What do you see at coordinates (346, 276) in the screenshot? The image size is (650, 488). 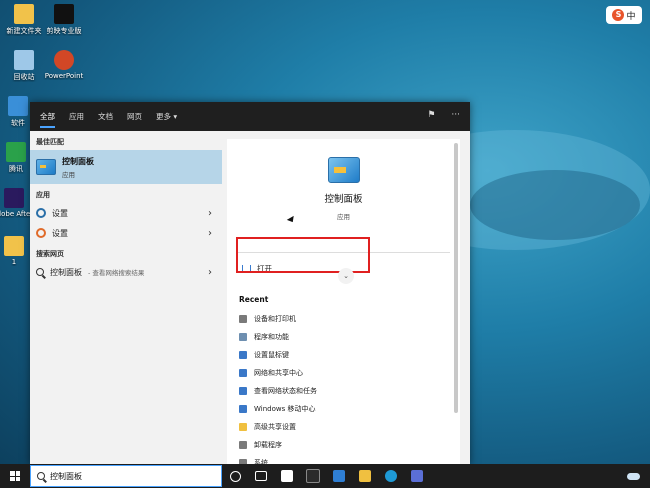 I see `chevron-down-icon: ⌄` at bounding box center [346, 276].